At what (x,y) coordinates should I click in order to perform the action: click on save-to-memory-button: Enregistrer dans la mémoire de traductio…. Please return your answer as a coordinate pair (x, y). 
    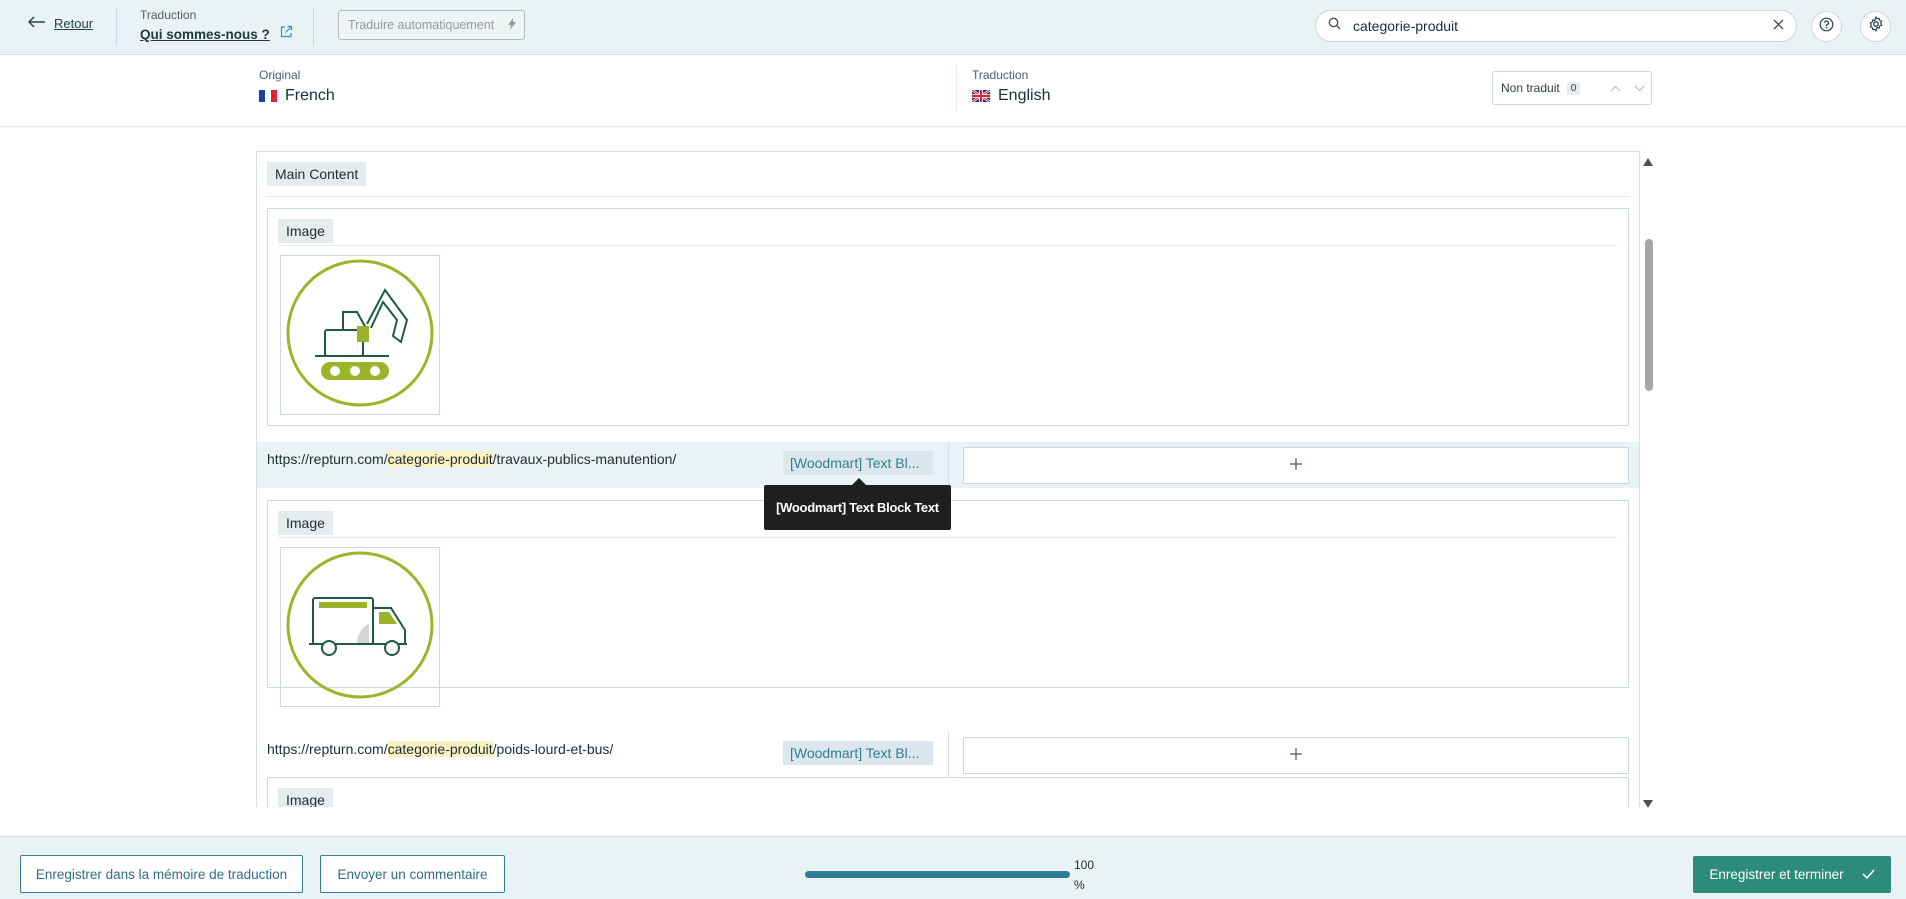
    Looking at the image, I should click on (161, 874).